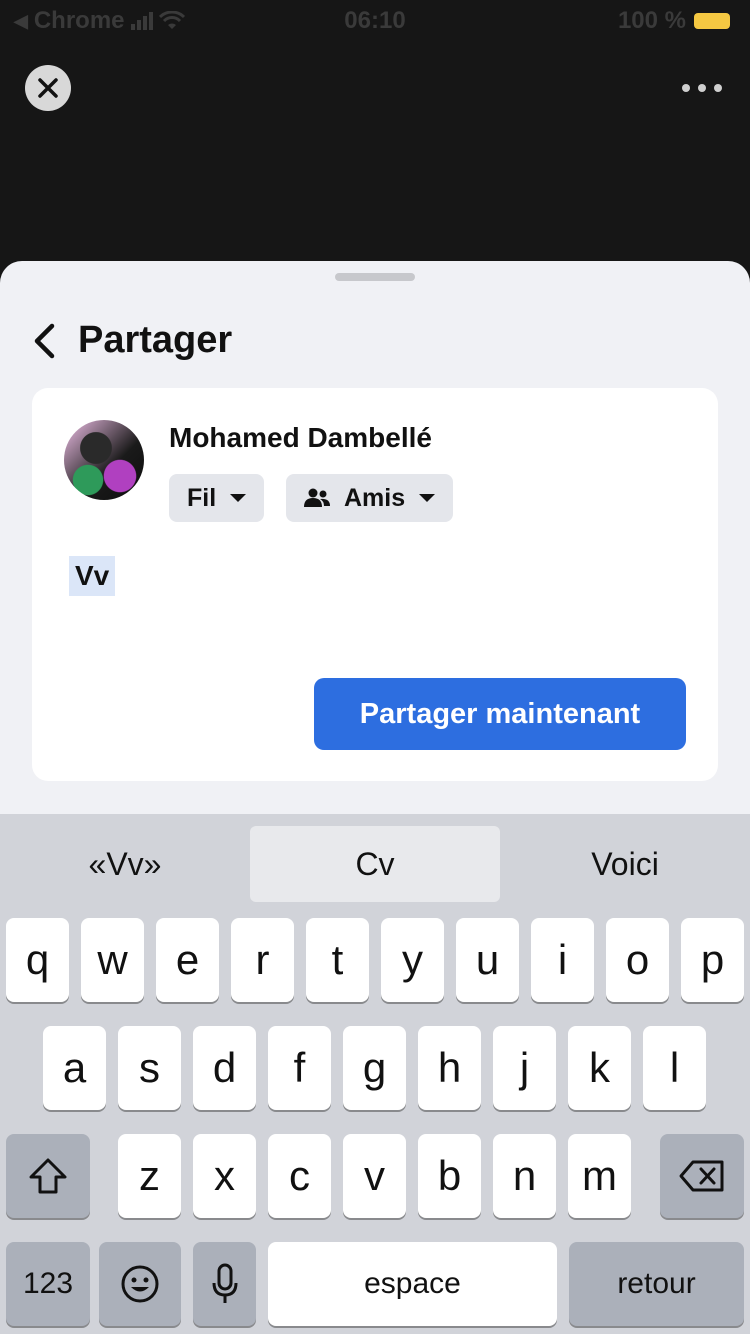 The image size is (750, 1334). Describe the element at coordinates (712, 960) in the screenshot. I see `key-p: p` at that location.